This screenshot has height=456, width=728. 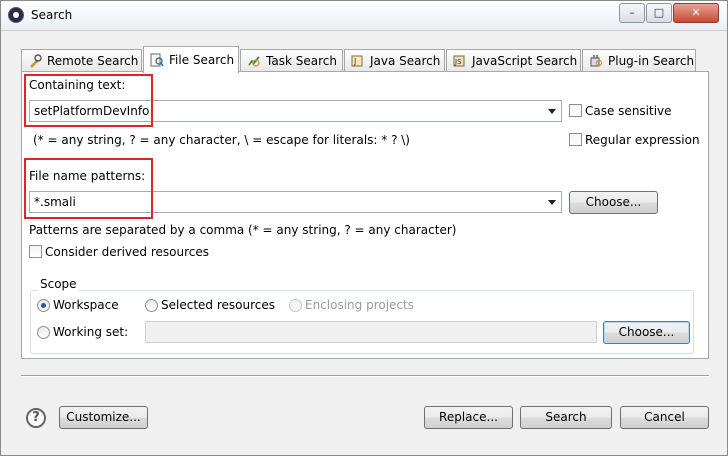 I want to click on tab-remote-search-label: Remote Search, so click(x=93, y=61).